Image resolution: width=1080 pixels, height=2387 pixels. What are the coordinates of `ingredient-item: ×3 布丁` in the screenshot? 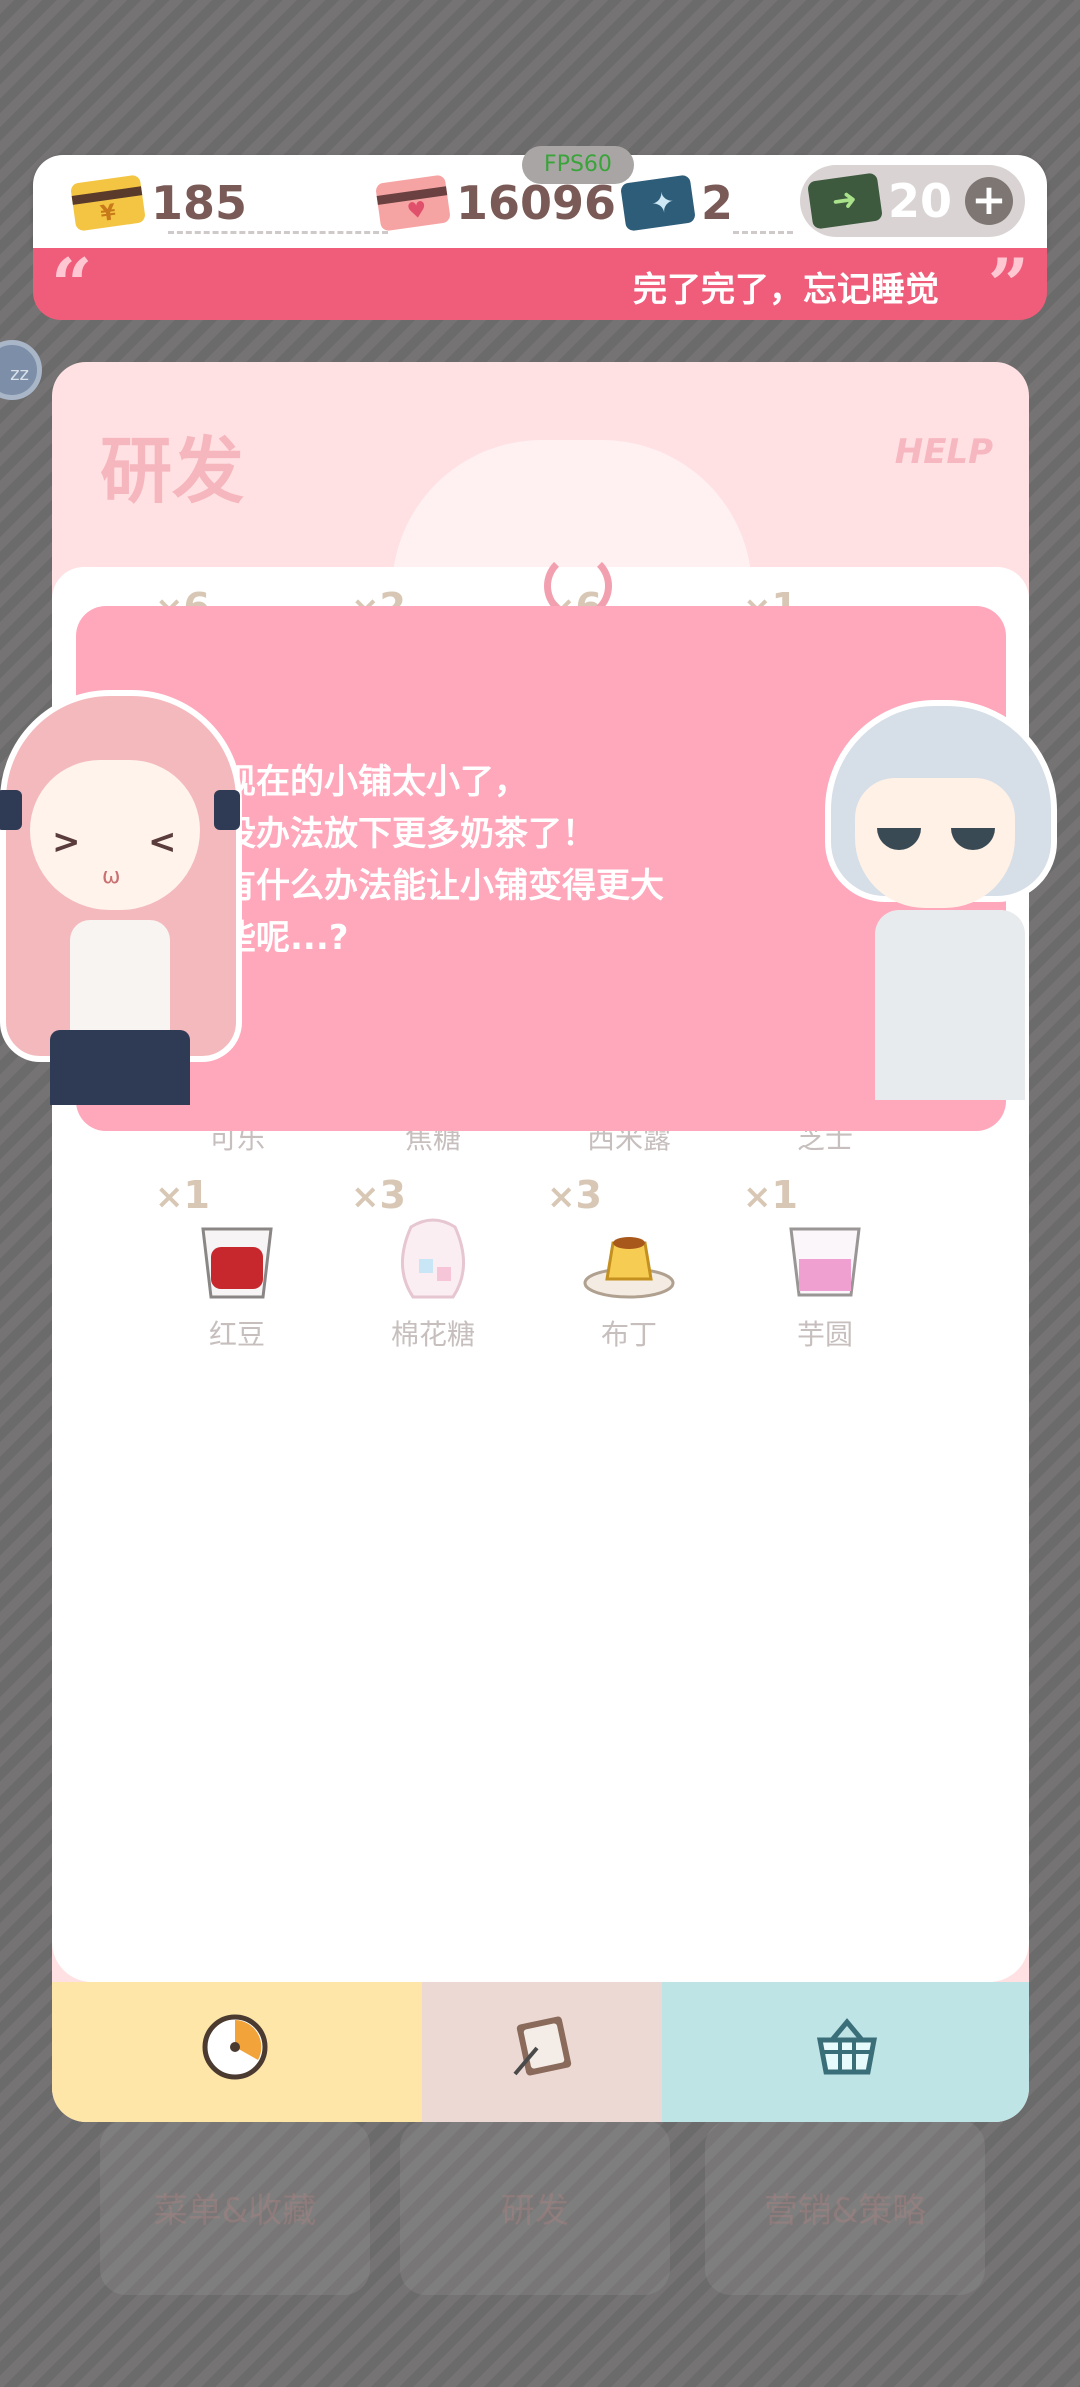 It's located at (629, 1268).